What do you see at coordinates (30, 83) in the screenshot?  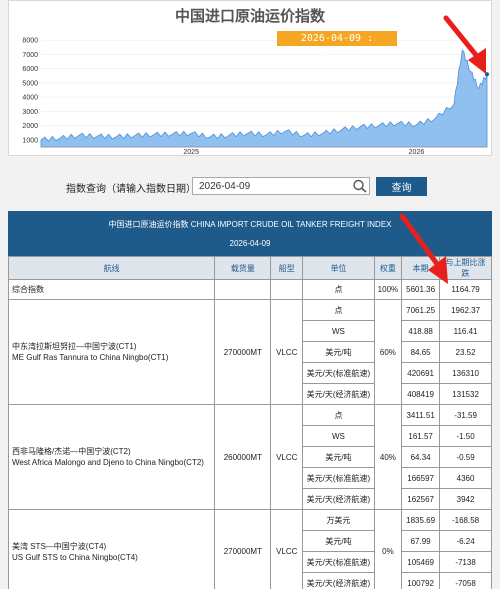 I see `y-tick-label: 5000` at bounding box center [30, 83].